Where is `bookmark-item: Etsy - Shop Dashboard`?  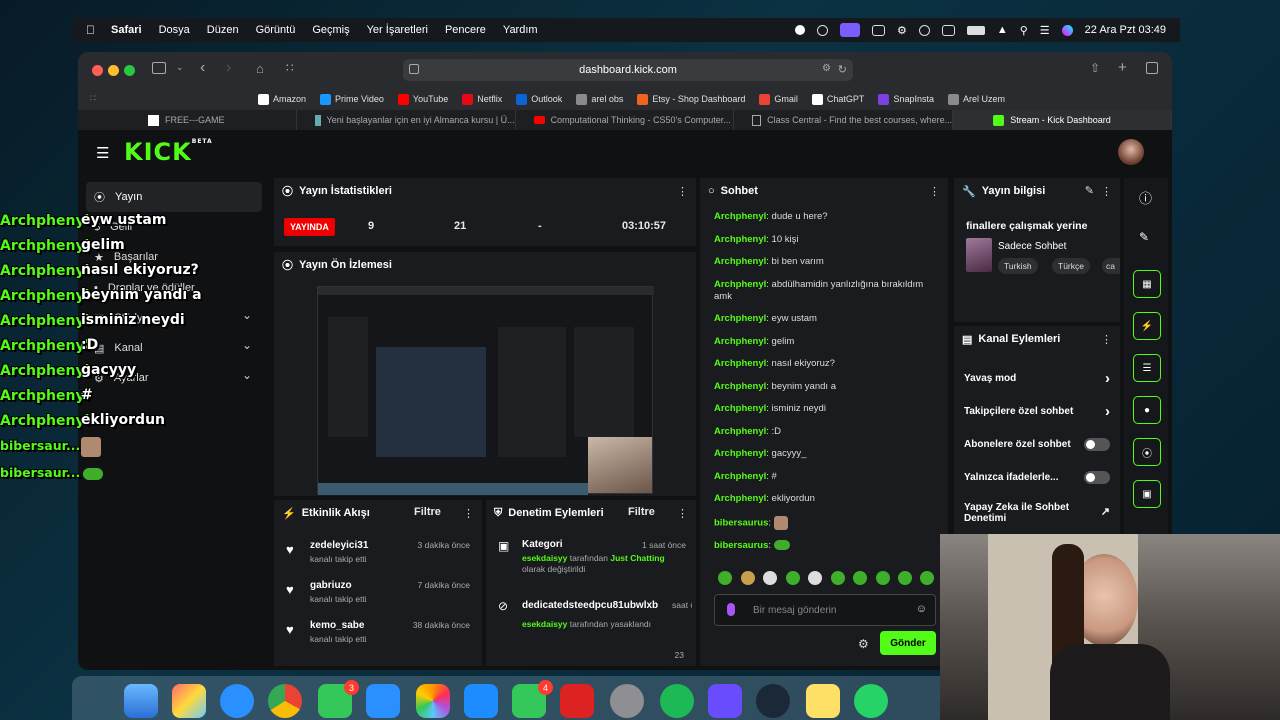 bookmark-item: Etsy - Shop Dashboard is located at coordinates (691, 99).